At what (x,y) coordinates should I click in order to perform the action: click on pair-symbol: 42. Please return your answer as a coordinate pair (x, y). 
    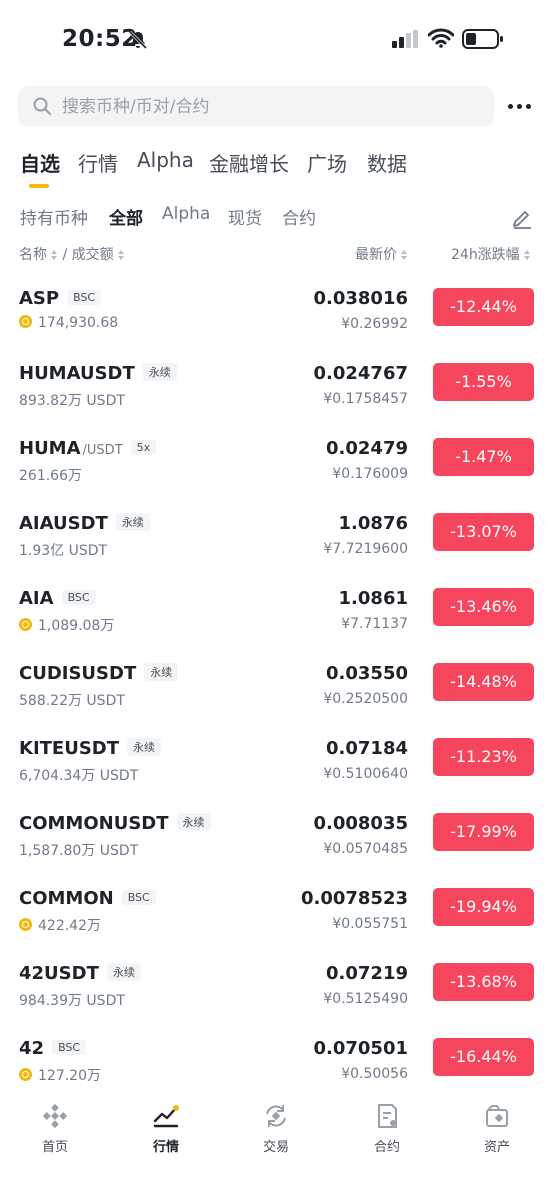
    Looking at the image, I should click on (32, 1048).